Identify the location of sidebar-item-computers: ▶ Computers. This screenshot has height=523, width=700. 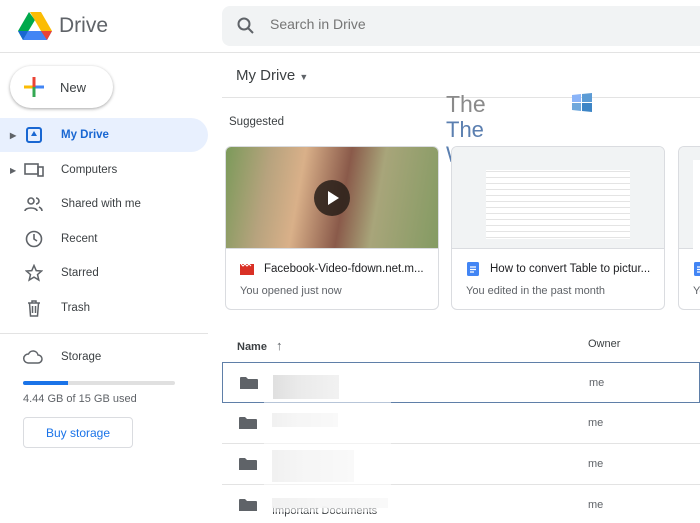
(104, 170).